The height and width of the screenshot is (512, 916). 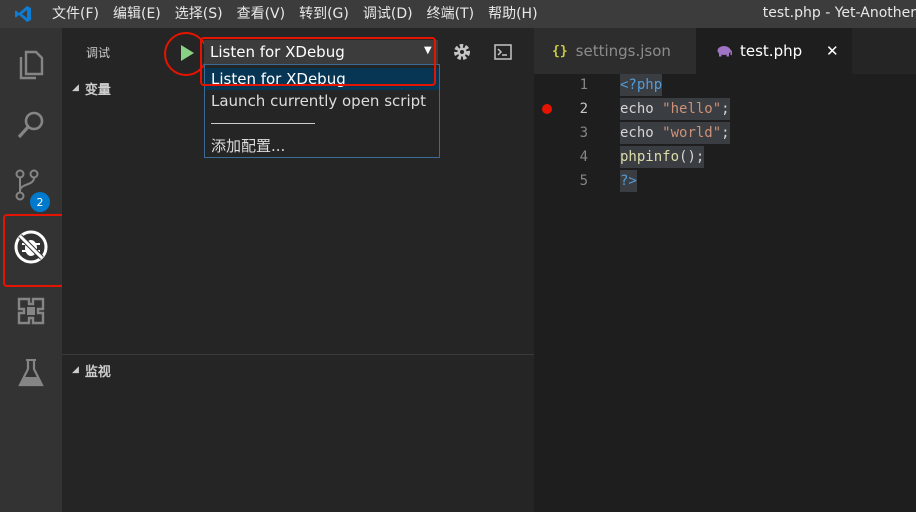 I want to click on line-number: 1, so click(x=583, y=85).